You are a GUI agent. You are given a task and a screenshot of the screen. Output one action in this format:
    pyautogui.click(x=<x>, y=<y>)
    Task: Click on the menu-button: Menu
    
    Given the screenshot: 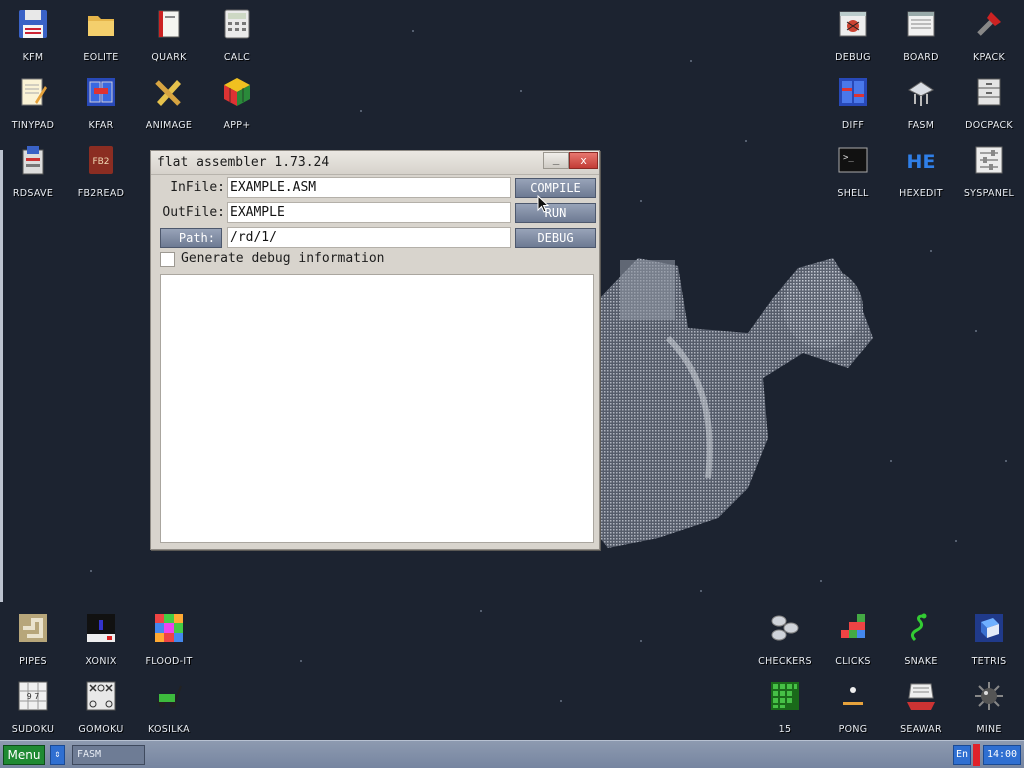 What is the action you would take?
    pyautogui.click(x=24, y=755)
    